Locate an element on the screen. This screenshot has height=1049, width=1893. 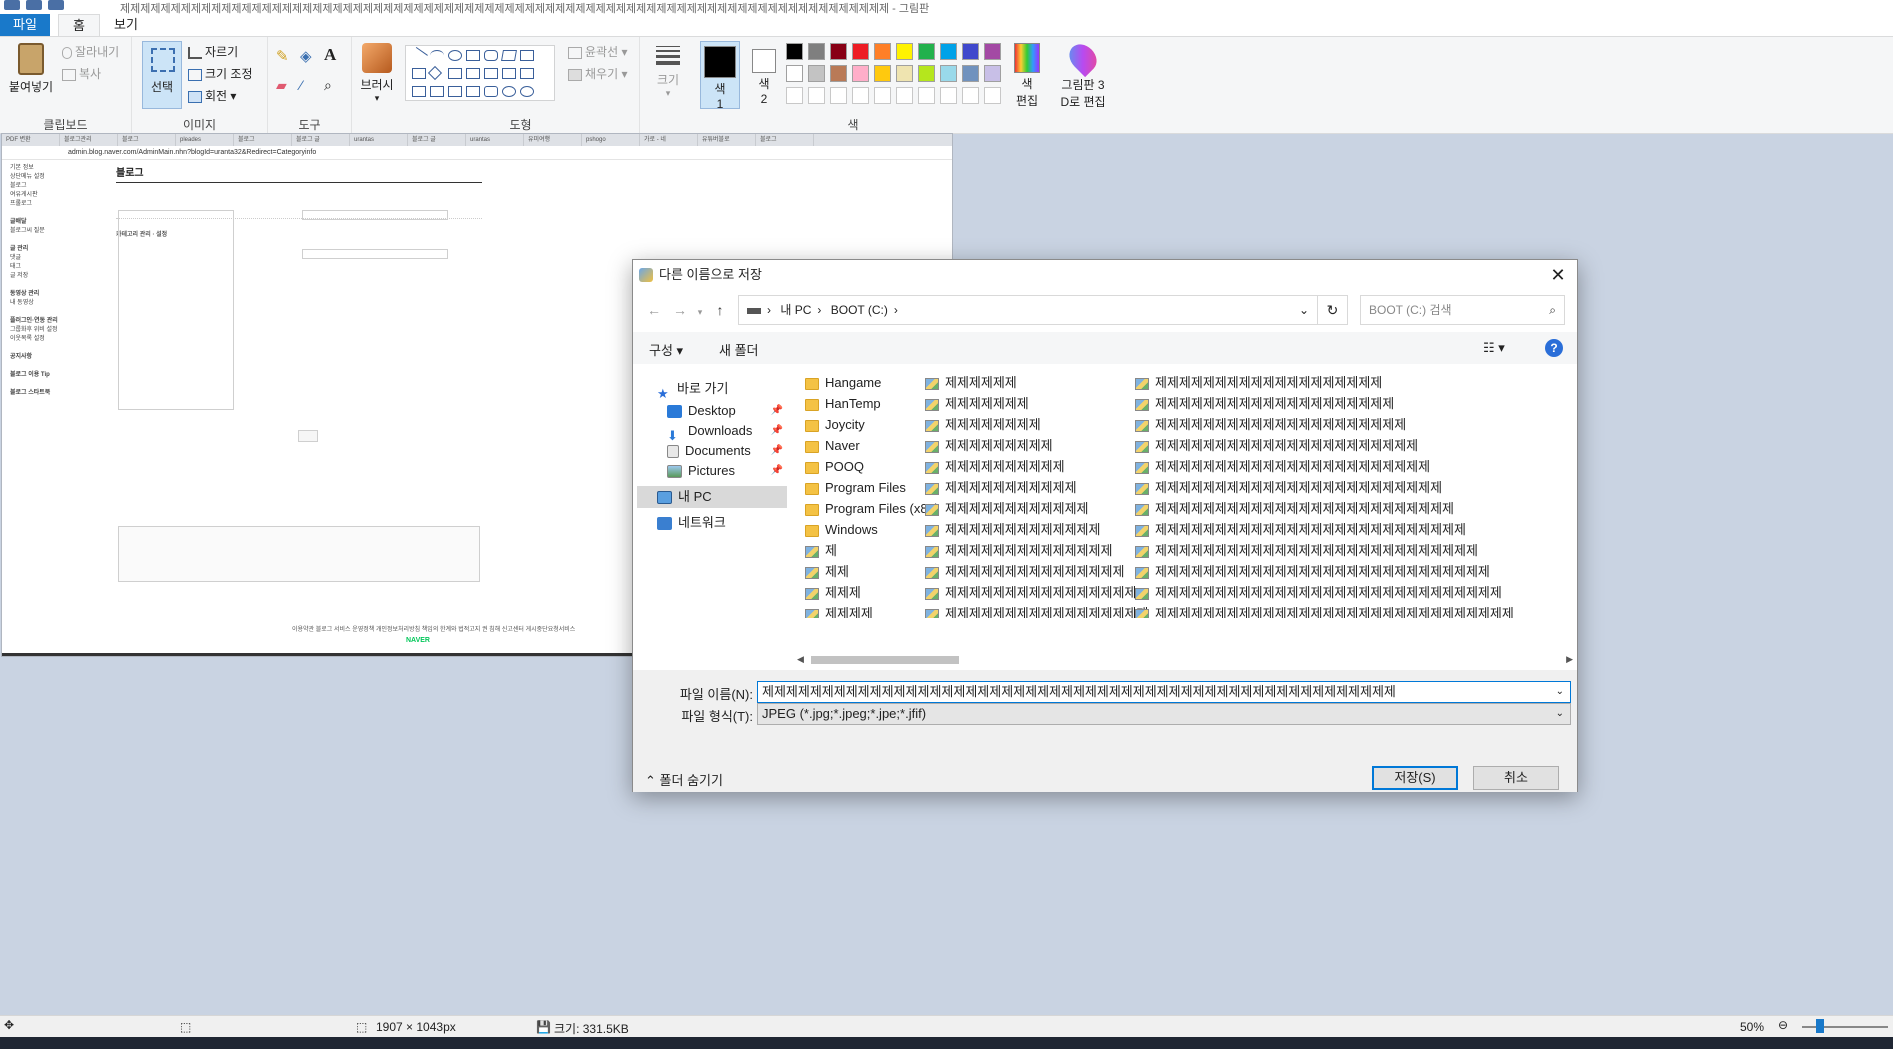
save-button: 저장(S) is located at coordinates (1415, 778).